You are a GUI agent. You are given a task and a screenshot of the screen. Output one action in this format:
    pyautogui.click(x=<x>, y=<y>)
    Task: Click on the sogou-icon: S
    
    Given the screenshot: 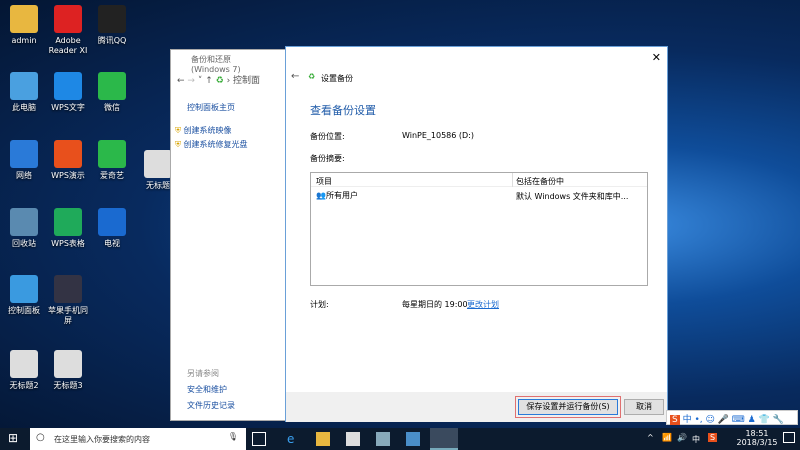 What is the action you would take?
    pyautogui.click(x=675, y=420)
    